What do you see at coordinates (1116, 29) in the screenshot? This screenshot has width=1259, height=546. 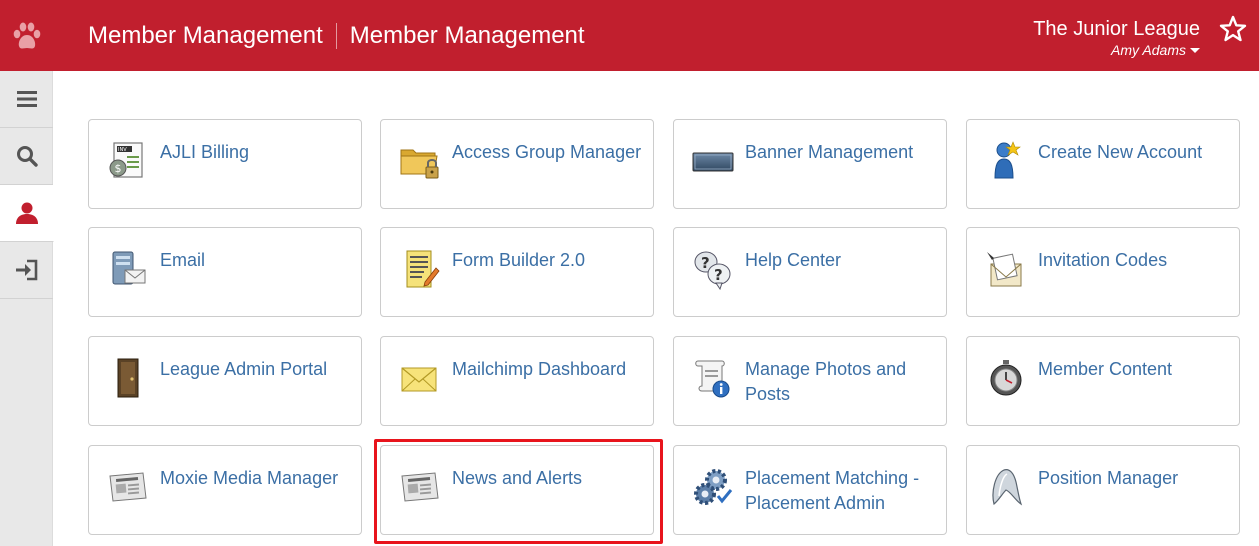 I see `org-name: The Junior League` at bounding box center [1116, 29].